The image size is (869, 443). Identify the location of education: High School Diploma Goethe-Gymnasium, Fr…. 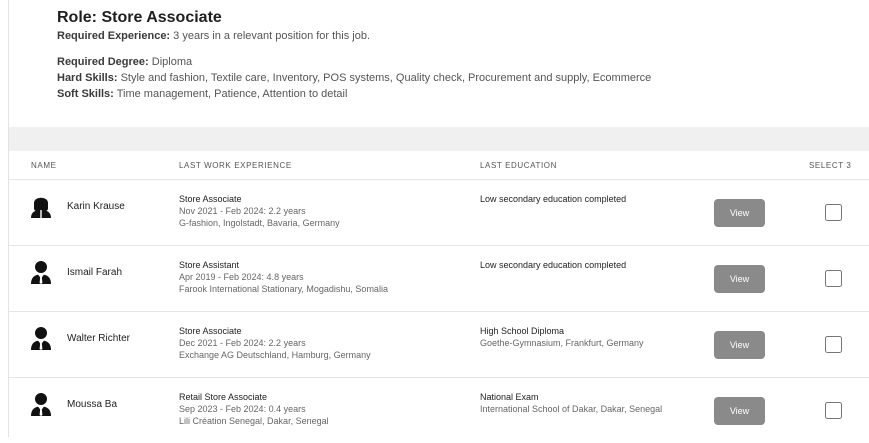
(562, 337).